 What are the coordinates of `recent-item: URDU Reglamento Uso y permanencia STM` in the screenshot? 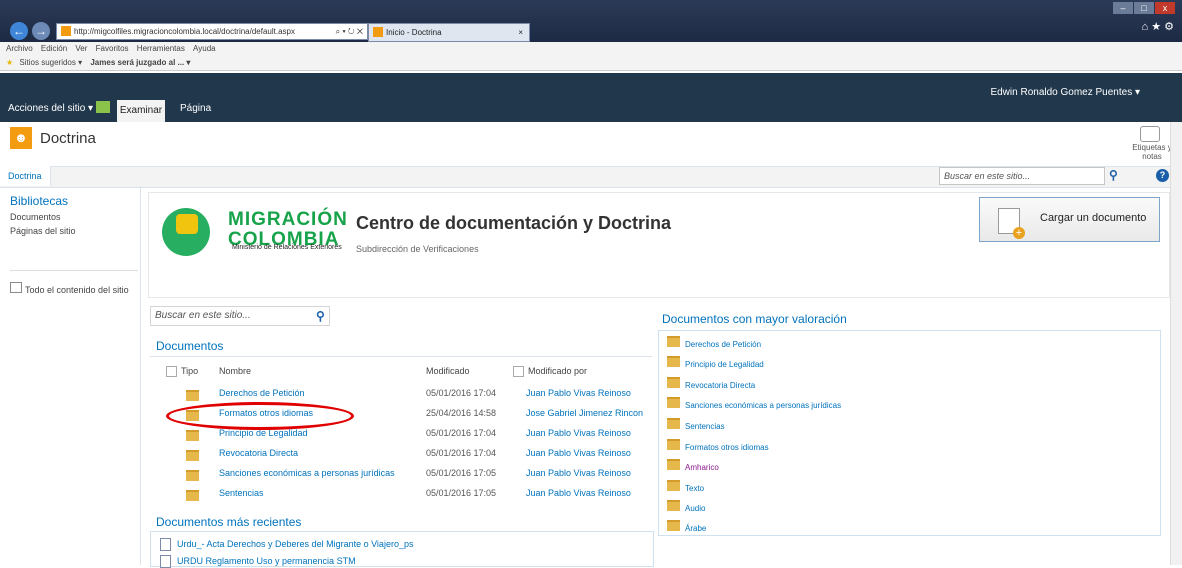 It's located at (258, 561).